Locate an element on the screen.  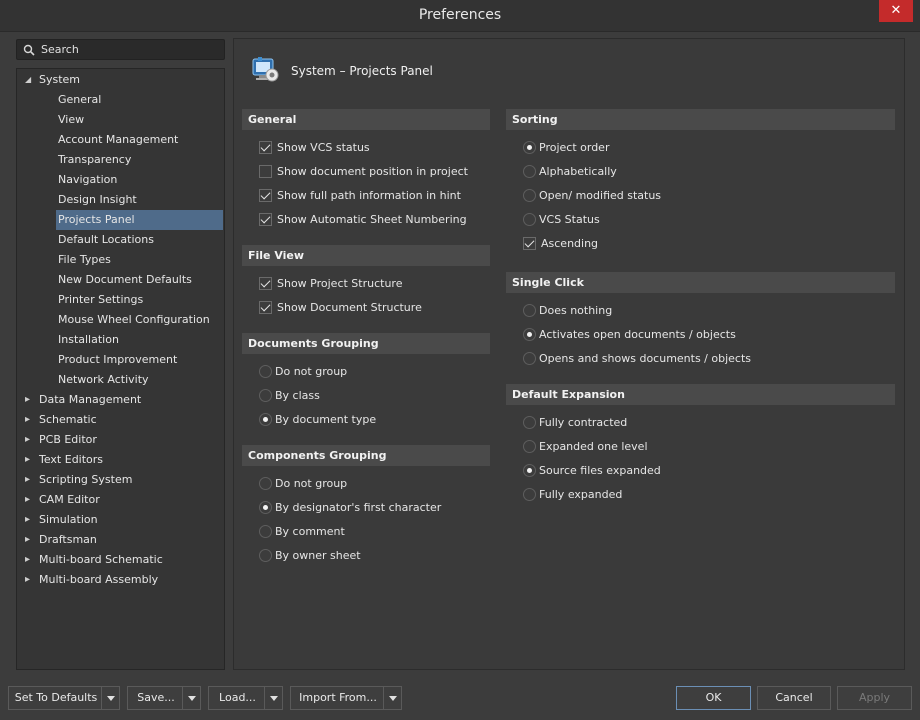
radio-vcs-status: VCS Status is located at coordinates (561, 220).